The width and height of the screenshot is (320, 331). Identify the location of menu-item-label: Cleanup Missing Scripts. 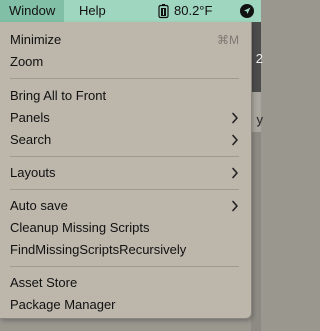
(80, 227).